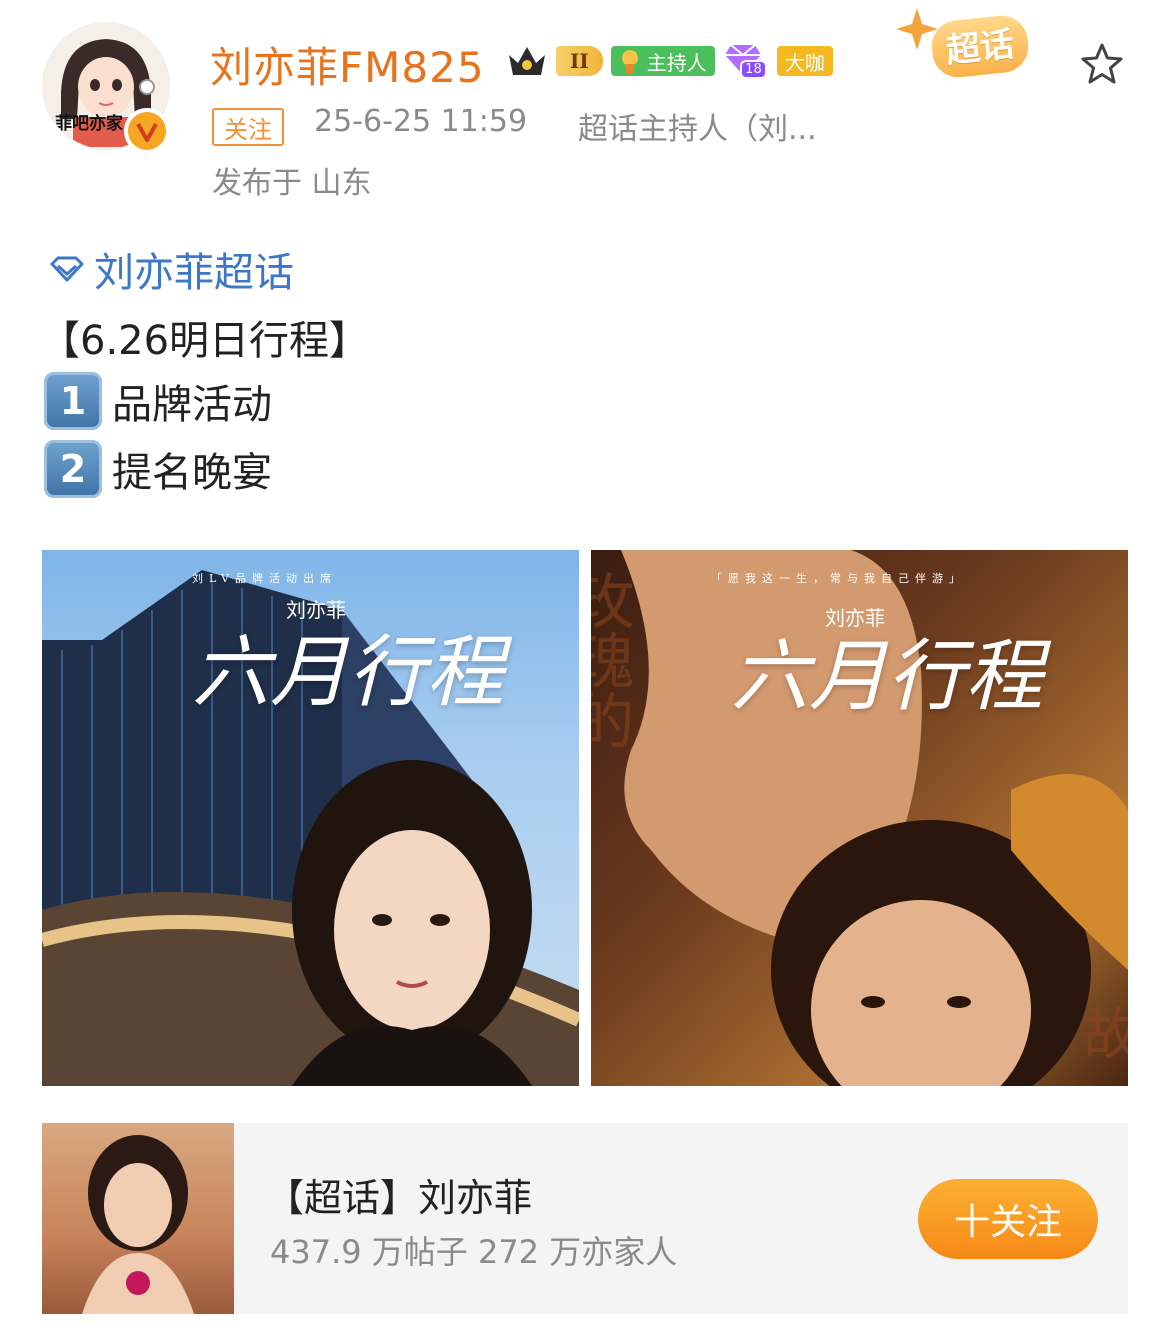  I want to click on topic-card: 【超话】刘亦菲 437.9 万帖子 272 万亦家人 十关注, so click(585, 1218).